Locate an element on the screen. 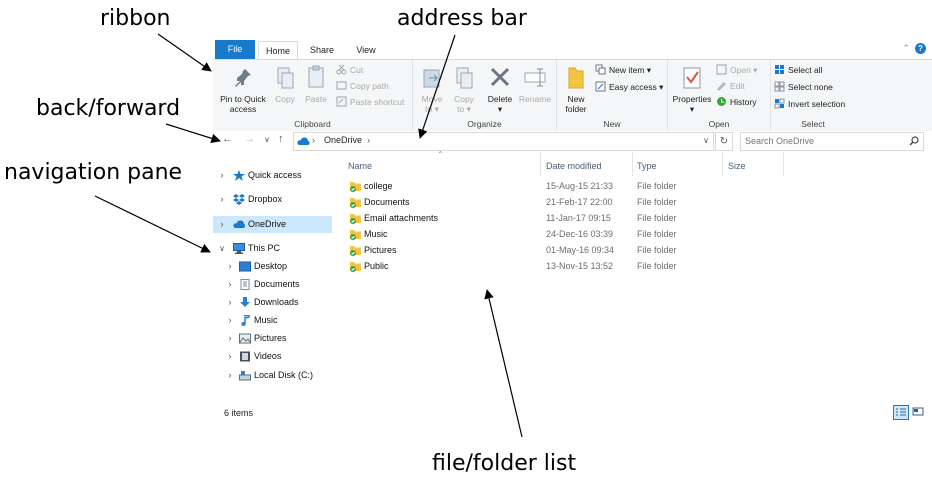 The height and width of the screenshot is (487, 932). file-date: 21-Feb-17 22:00 is located at coordinates (579, 202).